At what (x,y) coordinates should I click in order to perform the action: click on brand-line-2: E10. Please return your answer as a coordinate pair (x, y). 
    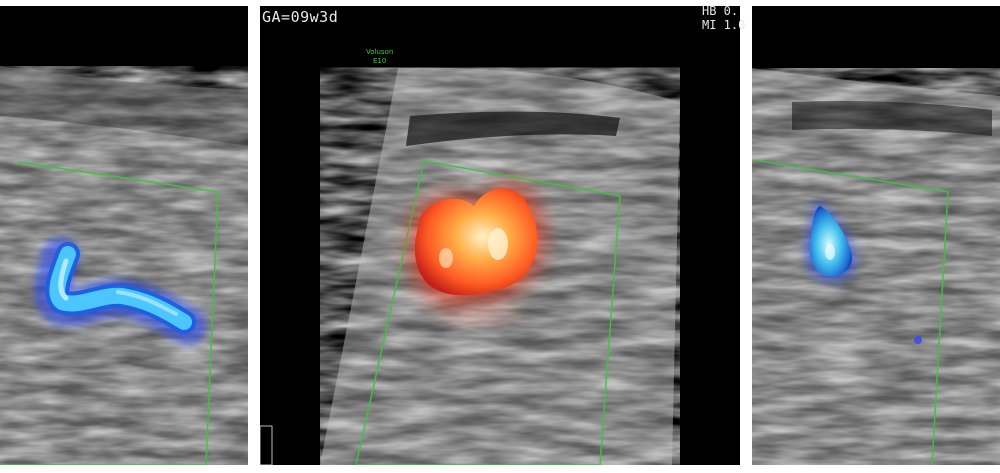
    Looking at the image, I should click on (379, 61).